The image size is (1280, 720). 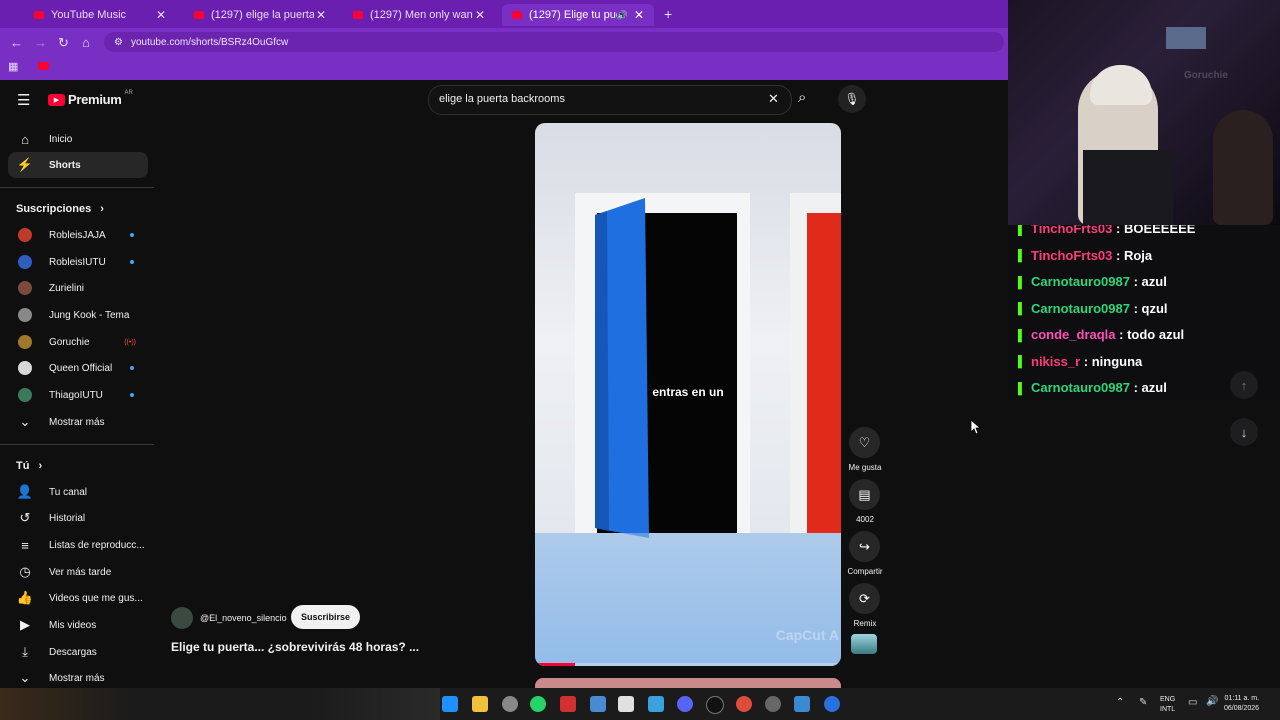 I want to click on subscribe-button: Suscribirse, so click(x=326, y=617).